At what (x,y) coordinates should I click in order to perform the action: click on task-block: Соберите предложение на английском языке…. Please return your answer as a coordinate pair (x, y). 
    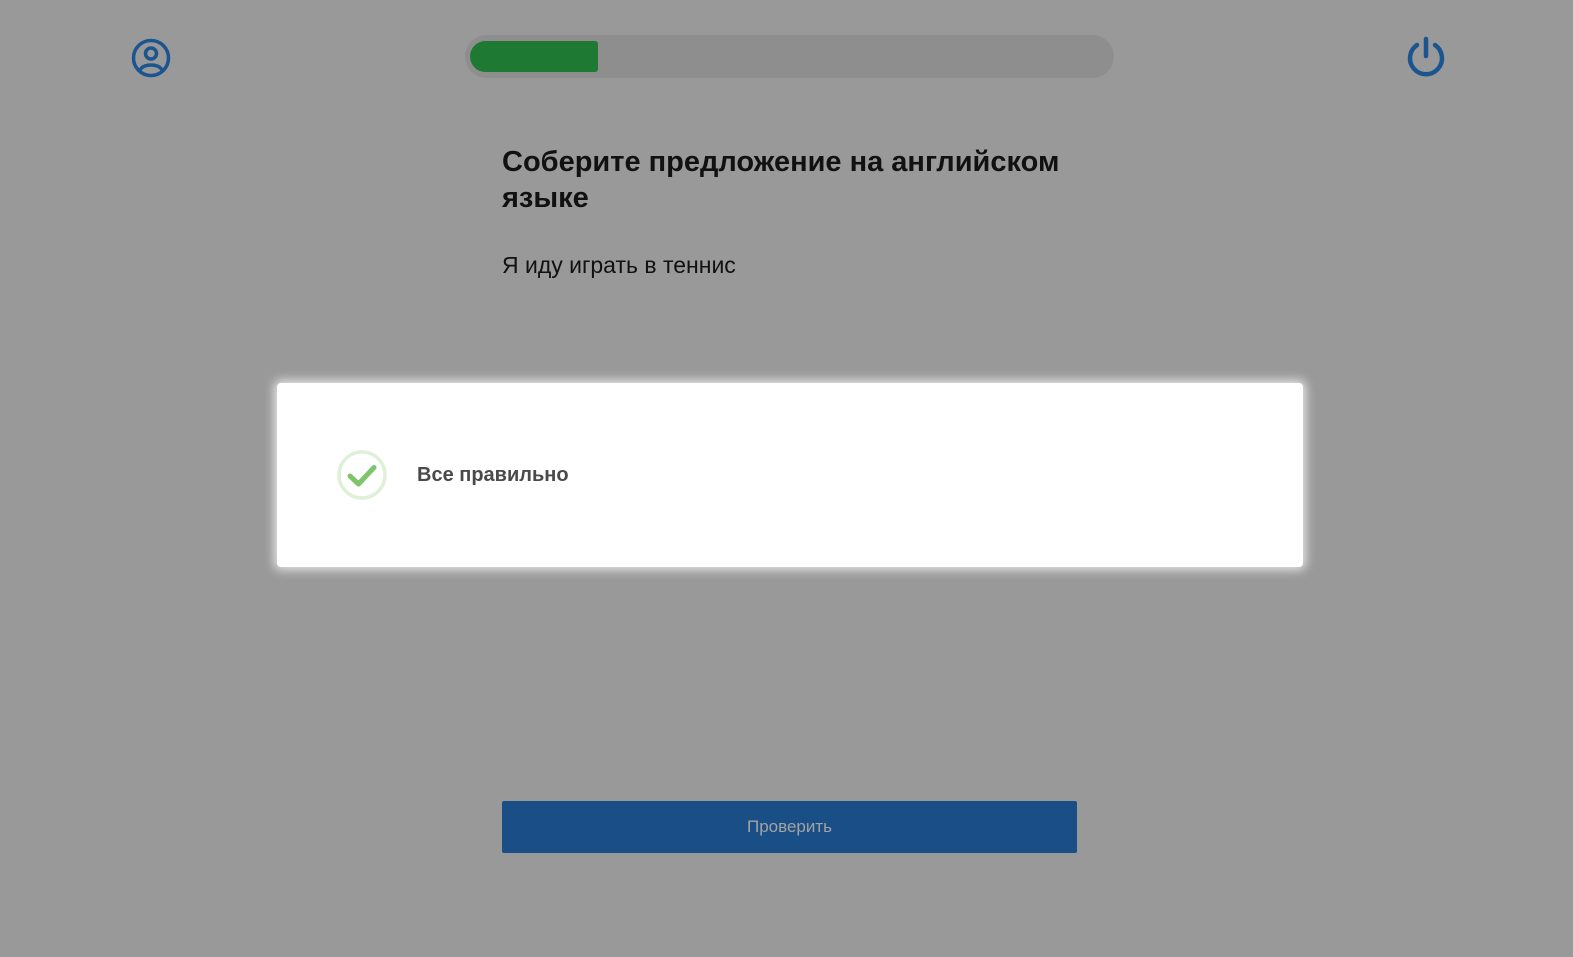
    Looking at the image, I should click on (782, 212).